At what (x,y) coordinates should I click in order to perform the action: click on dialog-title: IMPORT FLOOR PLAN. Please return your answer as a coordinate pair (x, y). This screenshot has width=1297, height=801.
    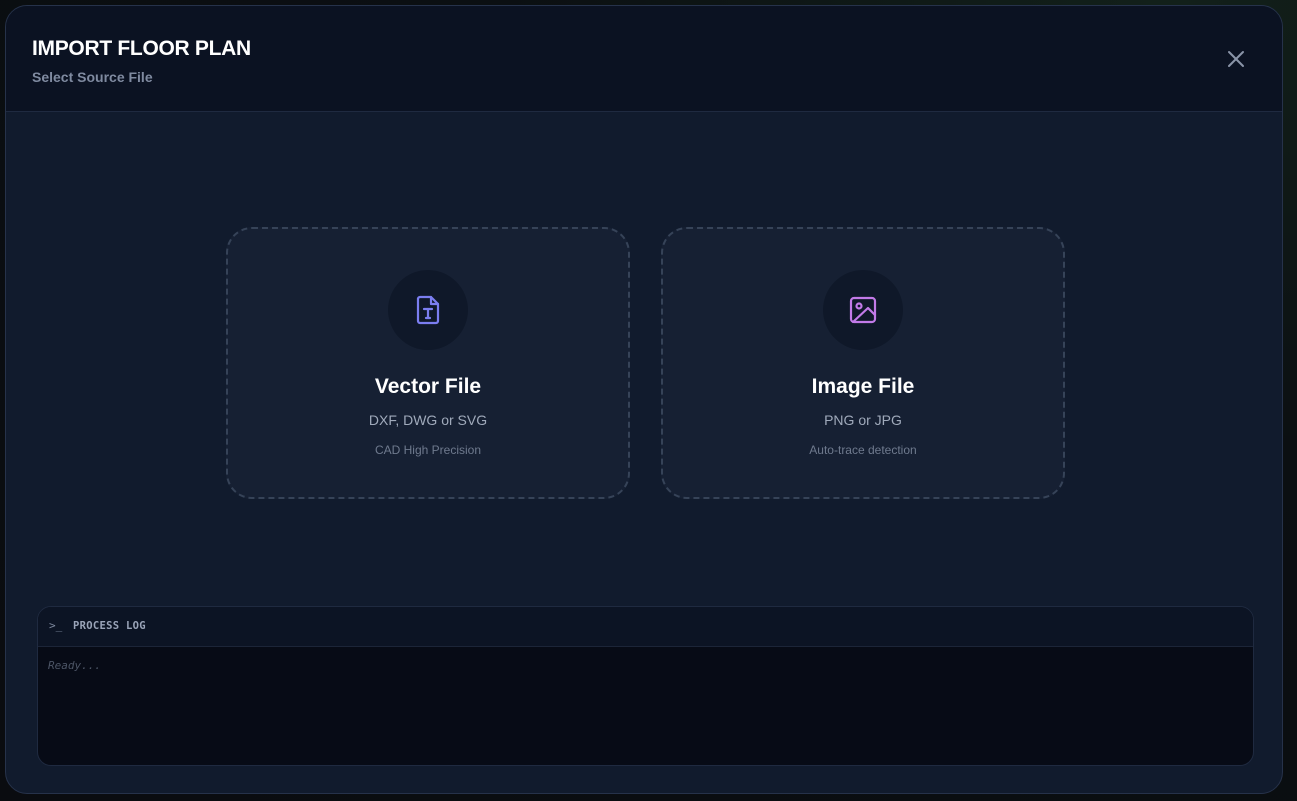
    Looking at the image, I should click on (141, 48).